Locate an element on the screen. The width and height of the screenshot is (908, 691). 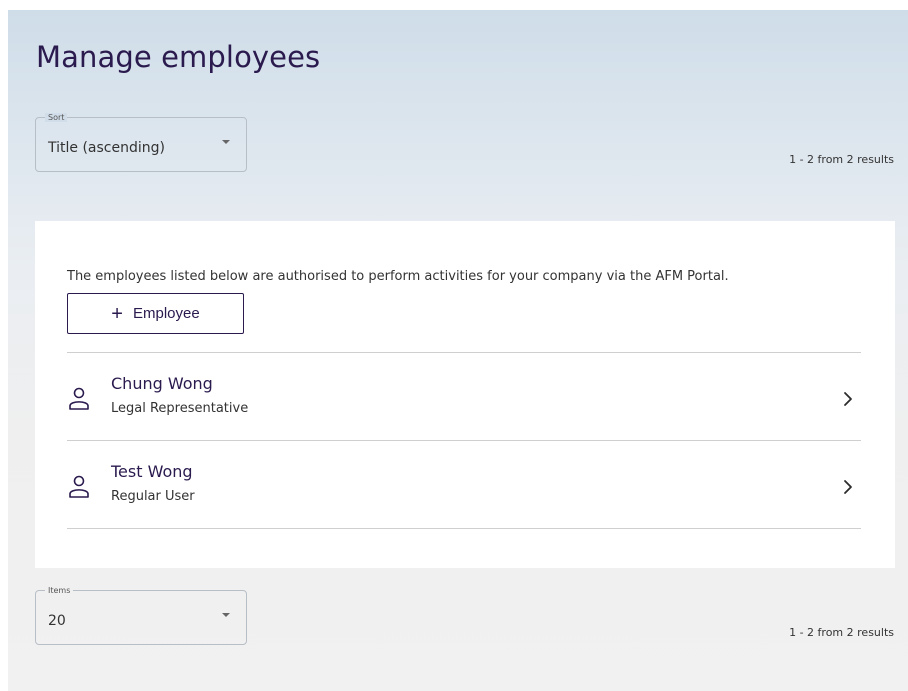
employee-name: Chung Wong is located at coordinates (162, 383).